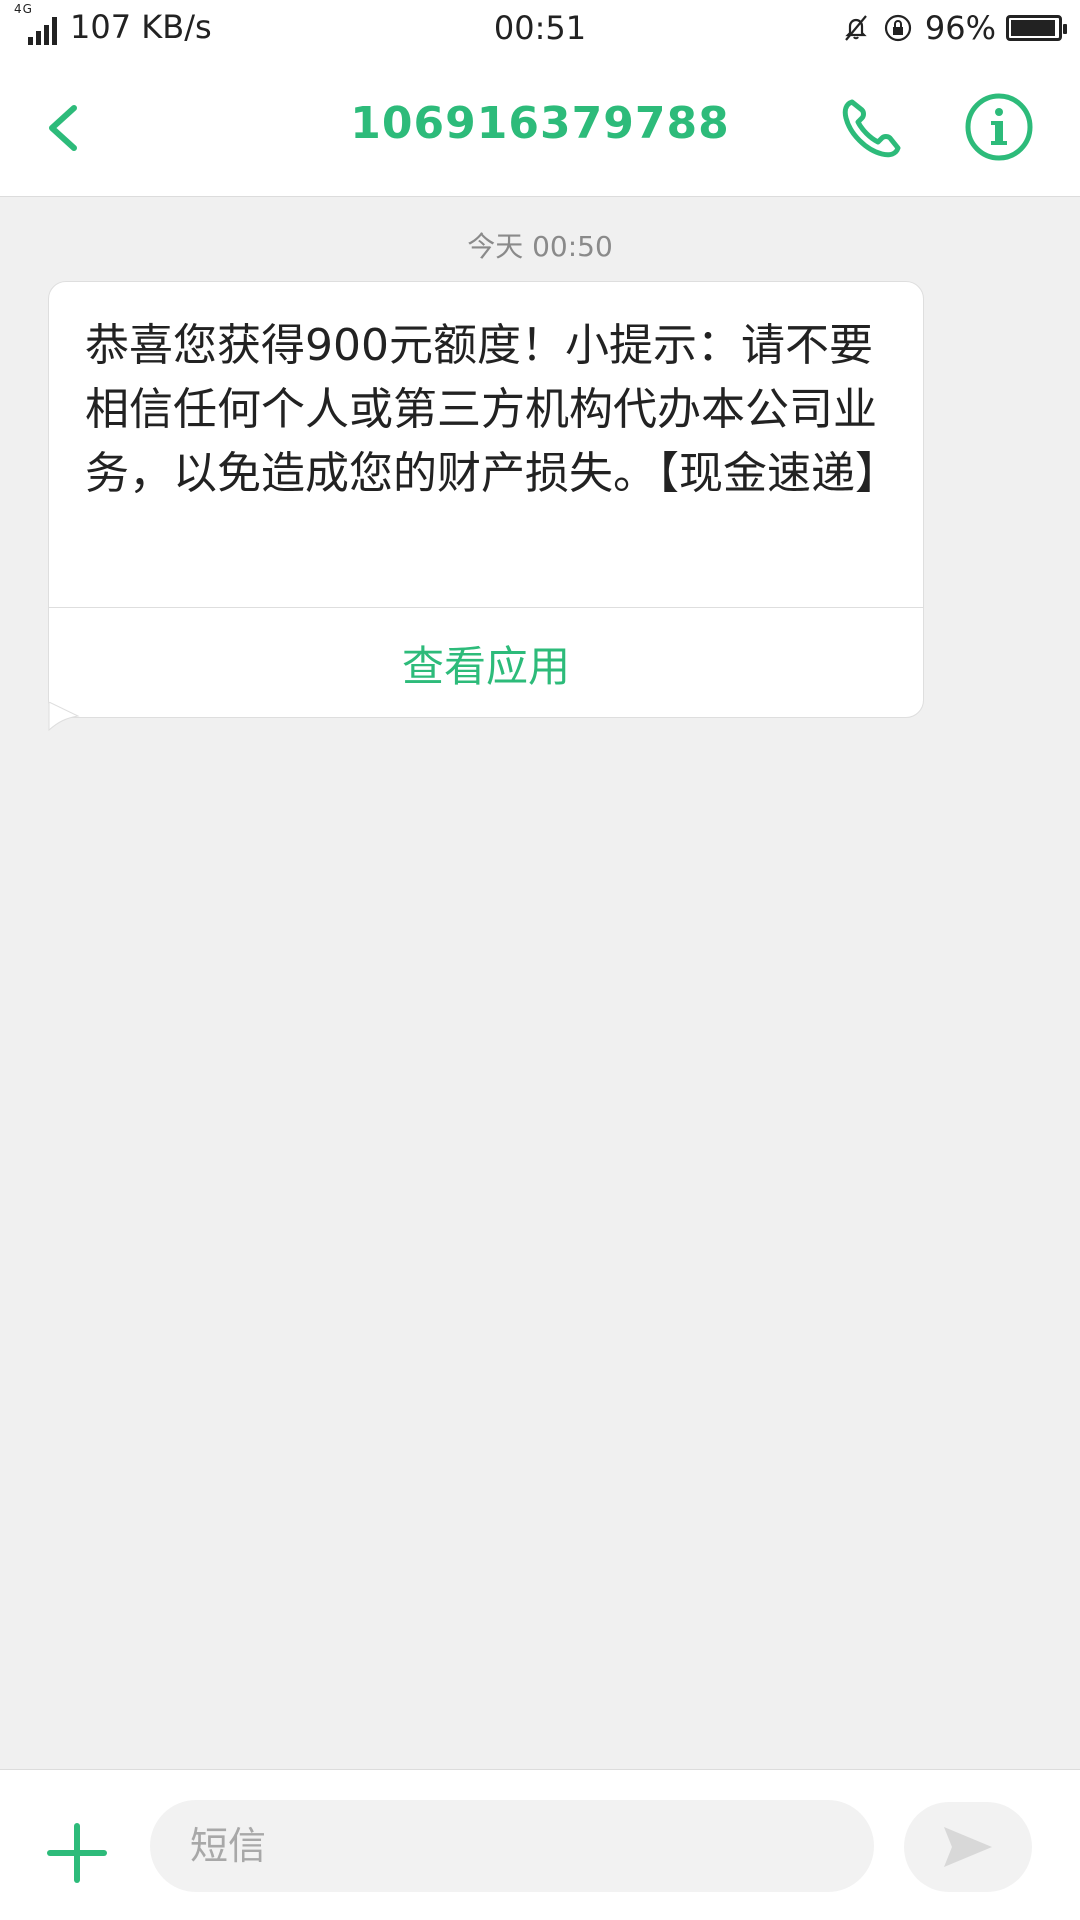 The width and height of the screenshot is (1080, 1920). I want to click on mute-bell-icon, so click(856, 28).